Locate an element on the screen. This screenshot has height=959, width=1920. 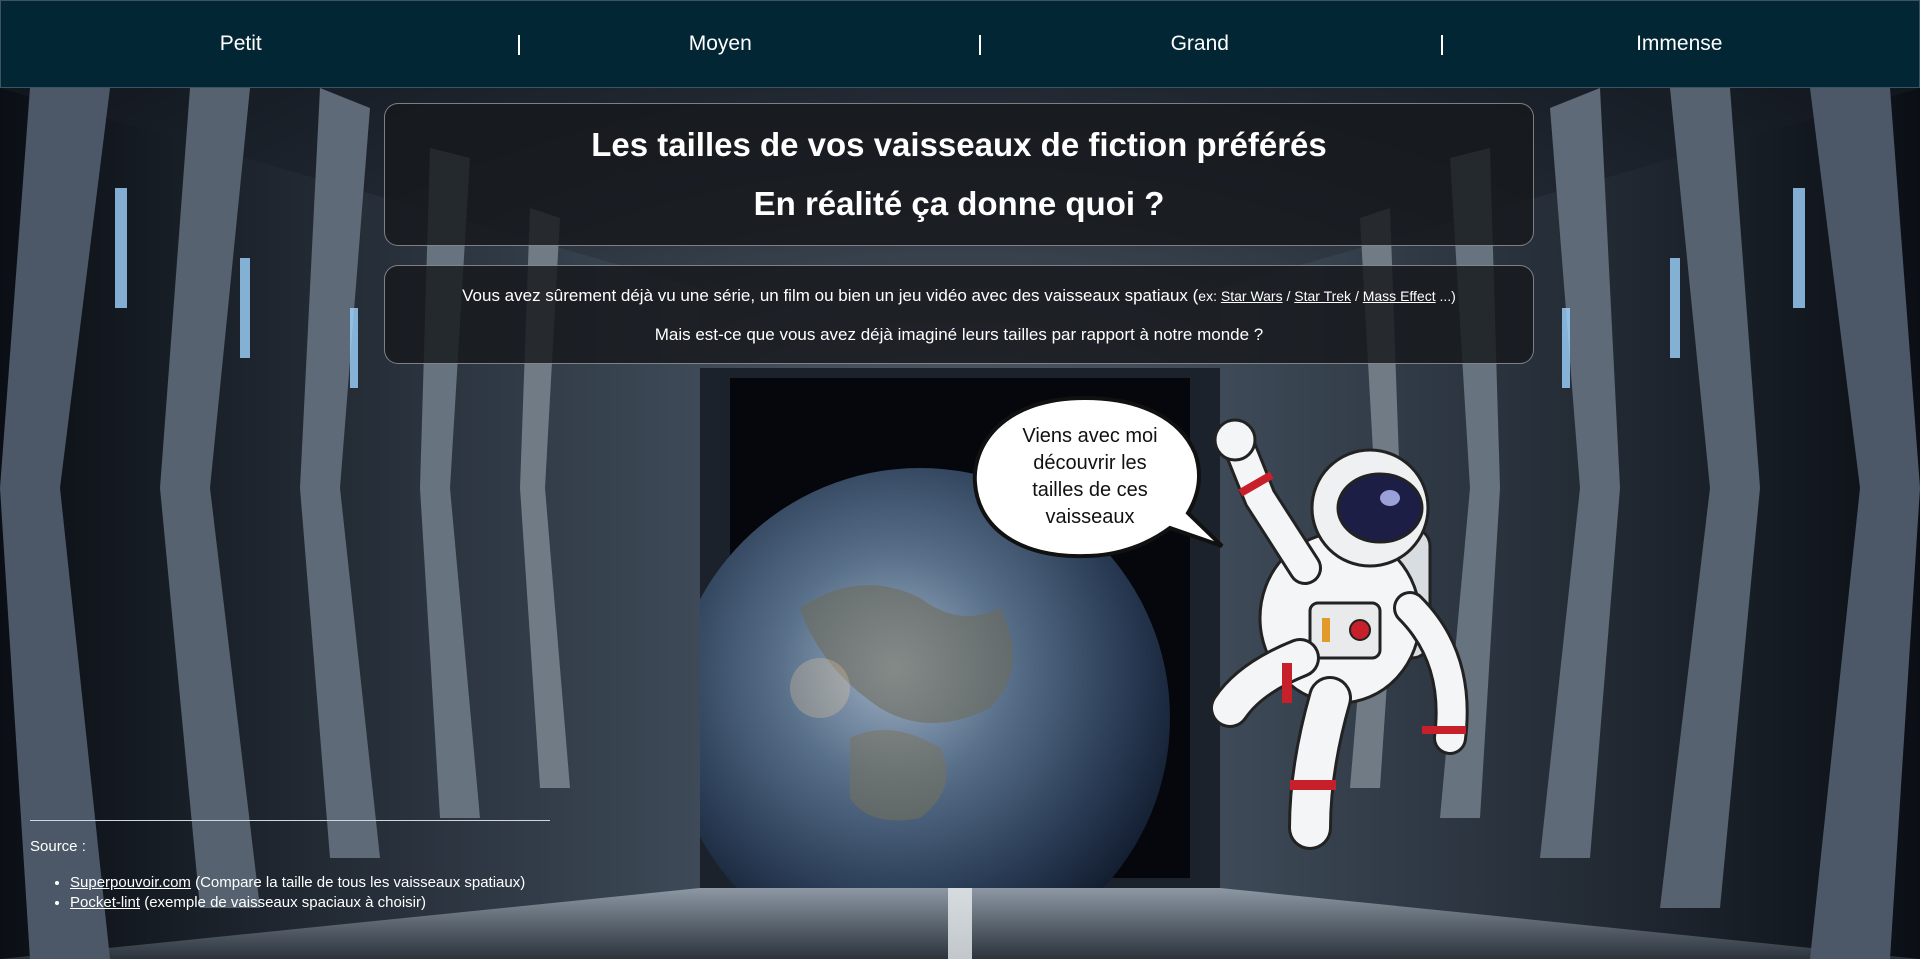
bubble-line: Viens avec moi is located at coordinates (1090, 436).